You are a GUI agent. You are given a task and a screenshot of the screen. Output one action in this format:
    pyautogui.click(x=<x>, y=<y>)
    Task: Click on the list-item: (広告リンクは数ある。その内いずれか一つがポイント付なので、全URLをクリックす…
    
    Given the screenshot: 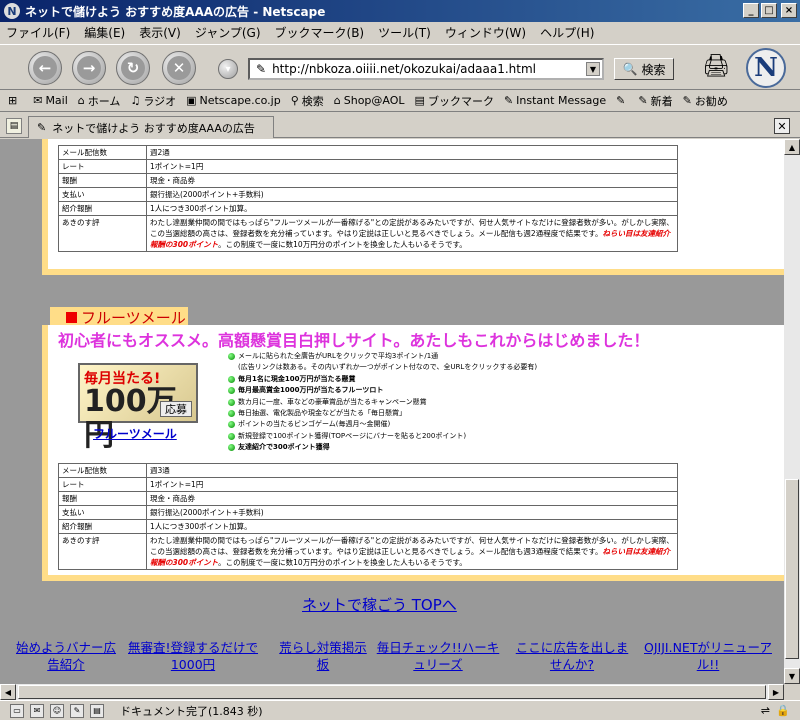 What is the action you would take?
    pyautogui.click(x=443, y=367)
    